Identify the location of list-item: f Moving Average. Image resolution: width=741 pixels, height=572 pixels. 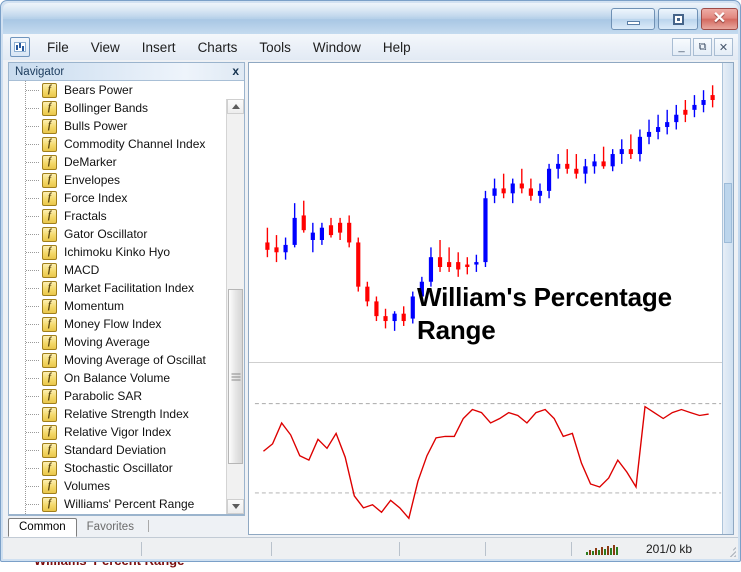
(118, 342).